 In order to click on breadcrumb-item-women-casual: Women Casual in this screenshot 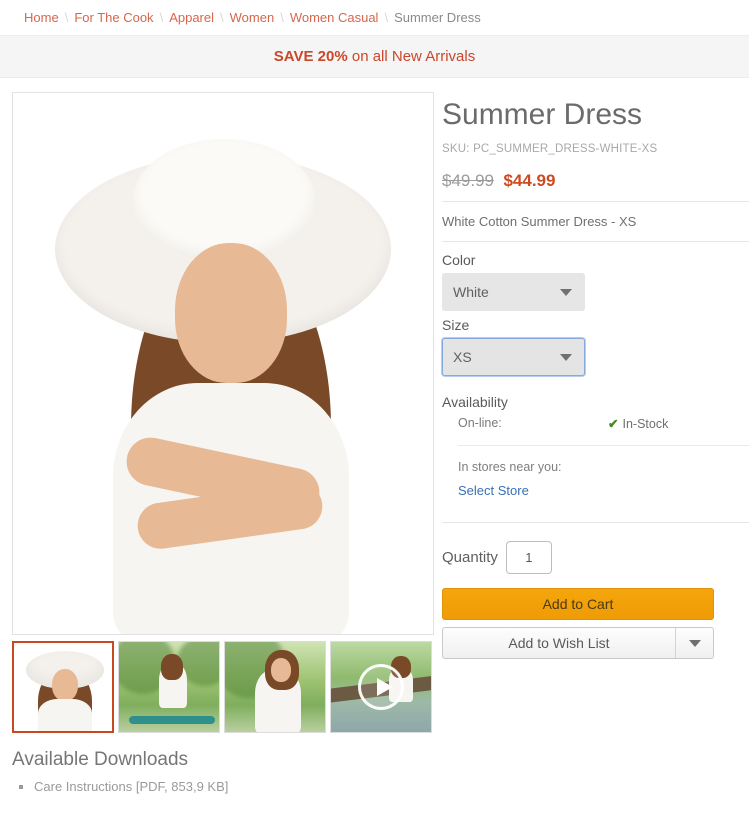, I will do `click(334, 17)`.